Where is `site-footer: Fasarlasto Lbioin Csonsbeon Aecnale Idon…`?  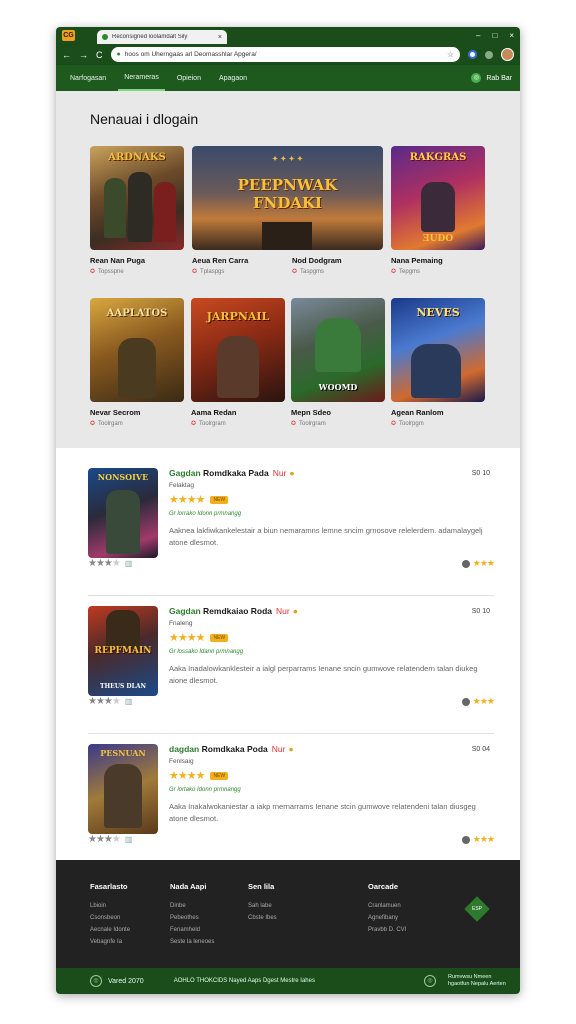 site-footer: Fasarlasto Lbioin Csonsbeon Aecnale Idon… is located at coordinates (288, 914).